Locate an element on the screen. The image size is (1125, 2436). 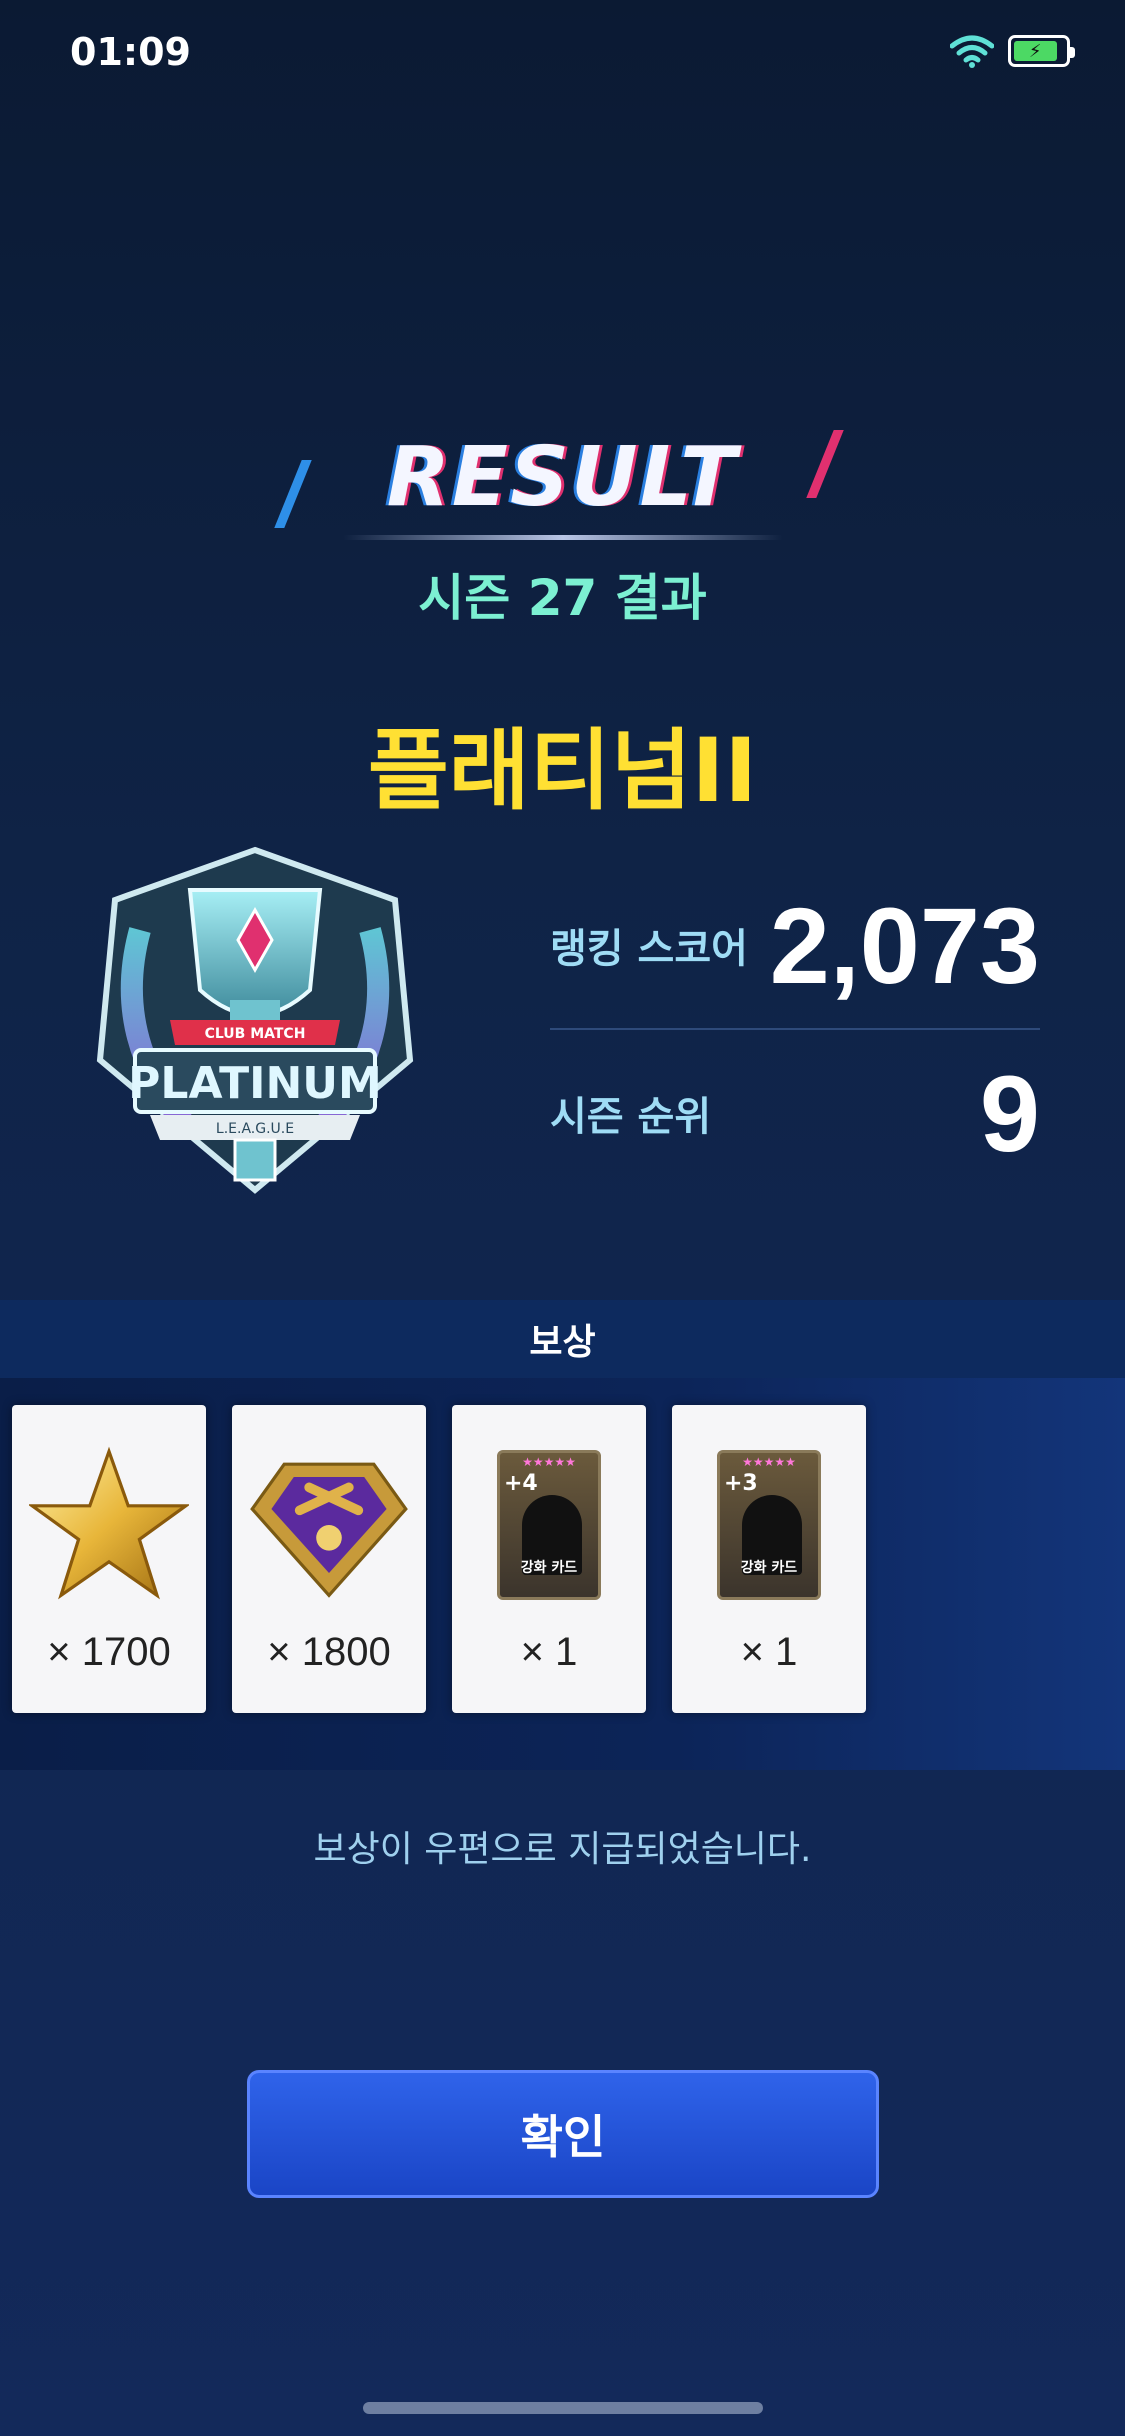
stats-panel: 랭킹 스코어 2,073 시즌 순위 9 is located at coordinates (795, 1029).